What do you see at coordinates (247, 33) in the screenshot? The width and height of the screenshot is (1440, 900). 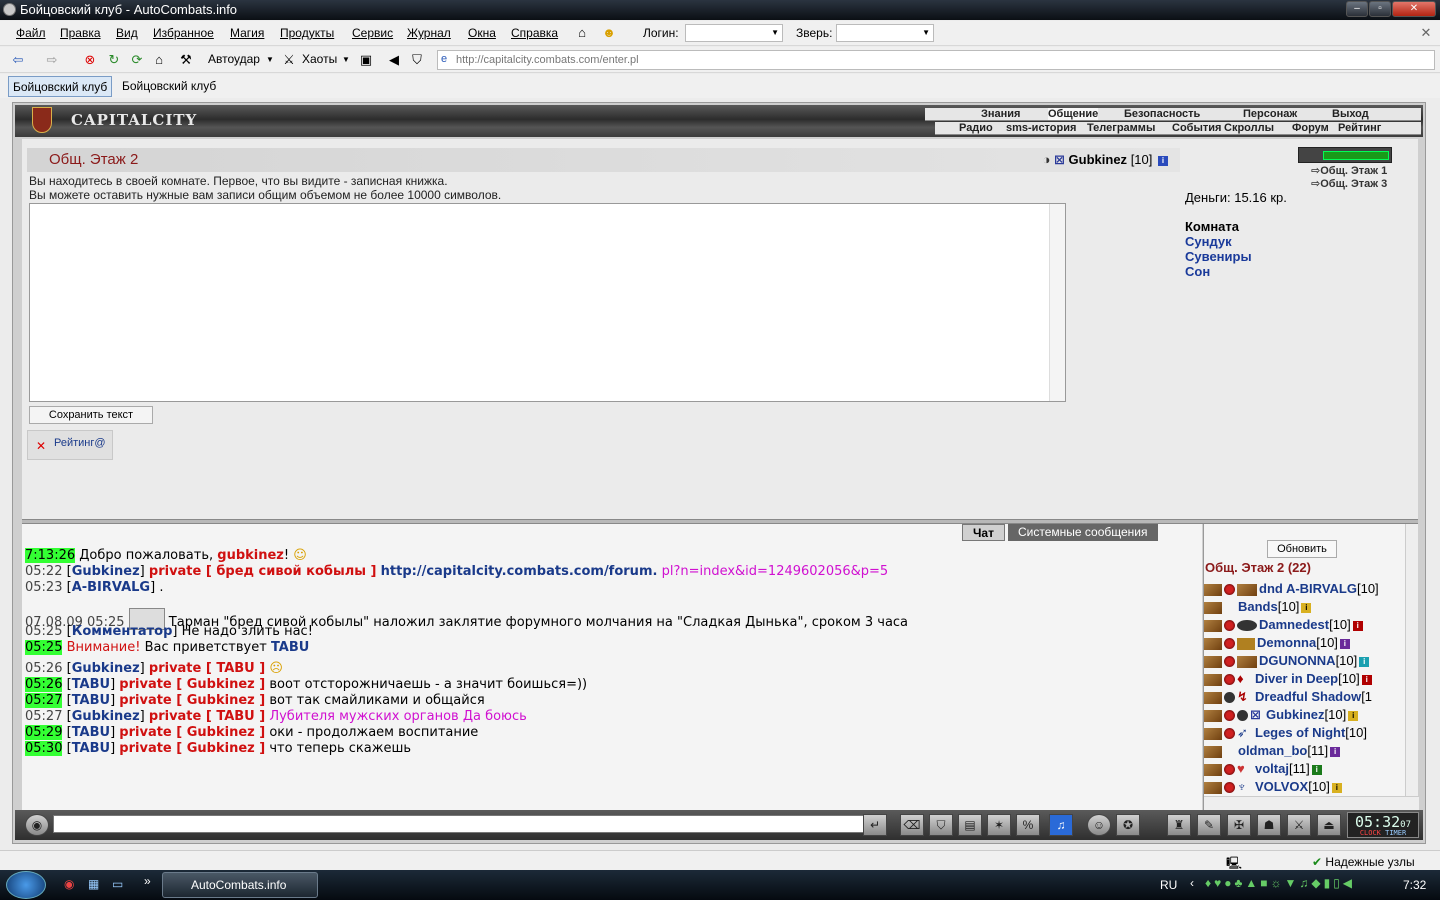 I see `menu-magic: Магия` at bounding box center [247, 33].